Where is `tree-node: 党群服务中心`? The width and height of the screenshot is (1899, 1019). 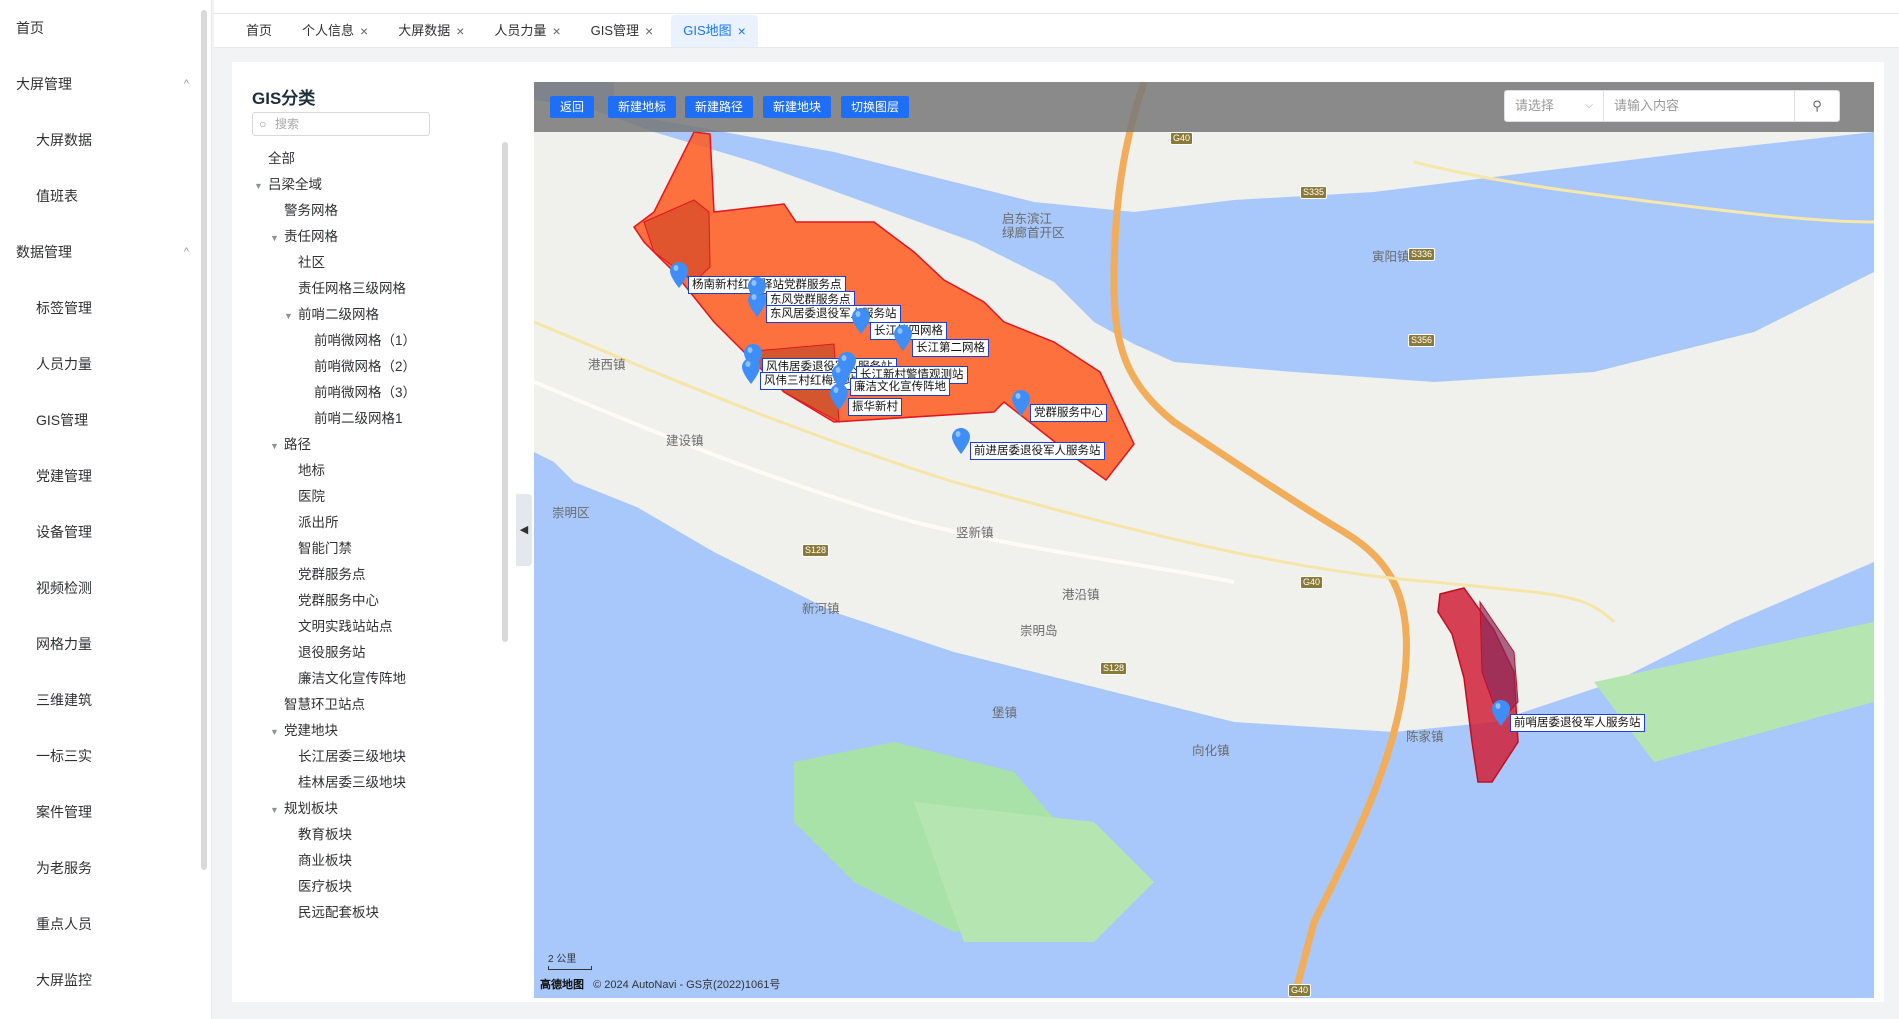 tree-node: 党群服务中心 is located at coordinates (367, 601).